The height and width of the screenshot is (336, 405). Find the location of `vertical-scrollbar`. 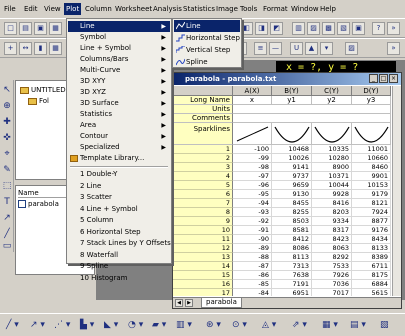

vertical-scrollbar is located at coordinates (396, 191).